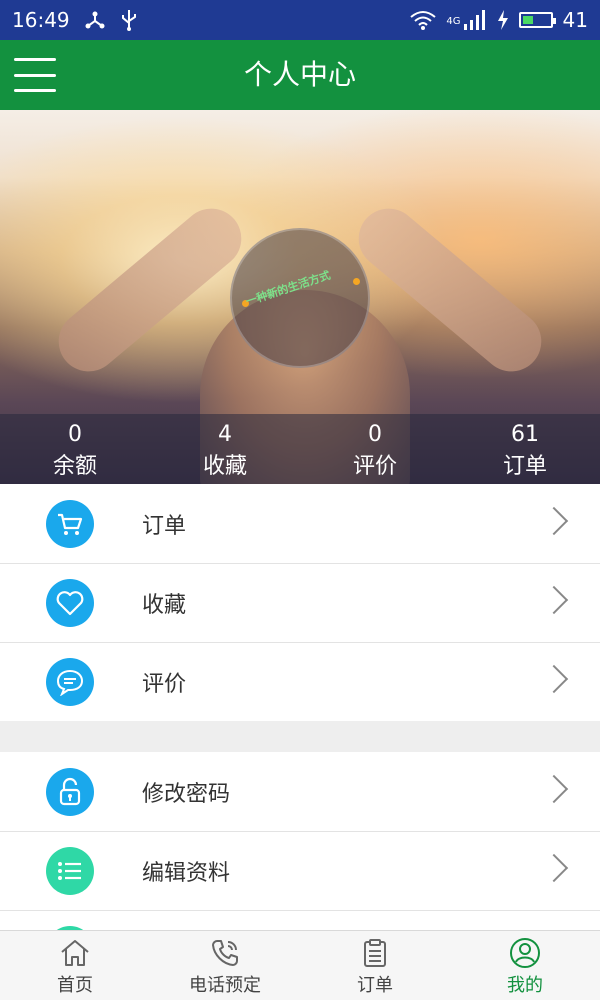  What do you see at coordinates (502, 20) in the screenshot?
I see `charging-icon` at bounding box center [502, 20].